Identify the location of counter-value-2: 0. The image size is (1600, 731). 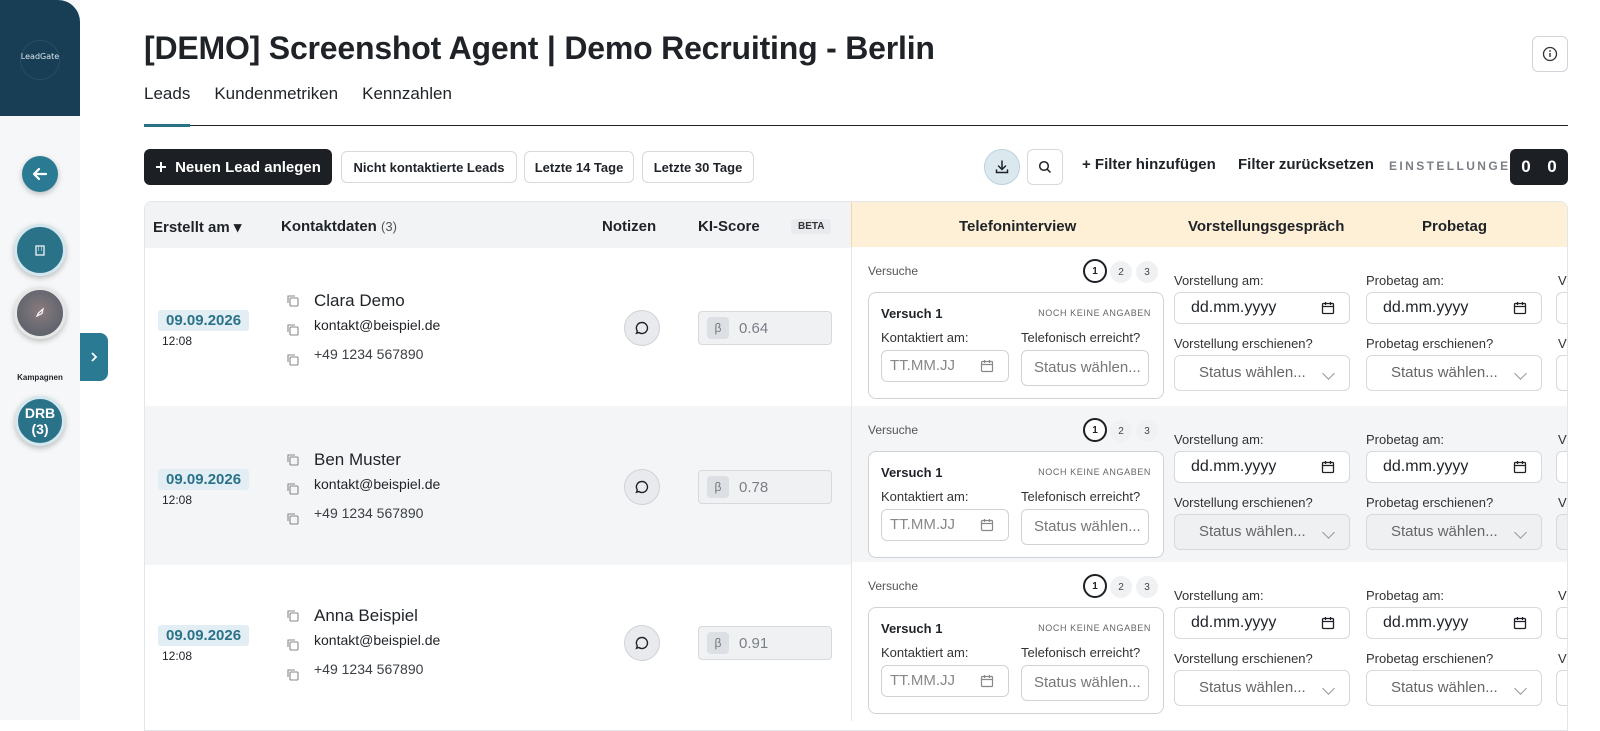
(1552, 166).